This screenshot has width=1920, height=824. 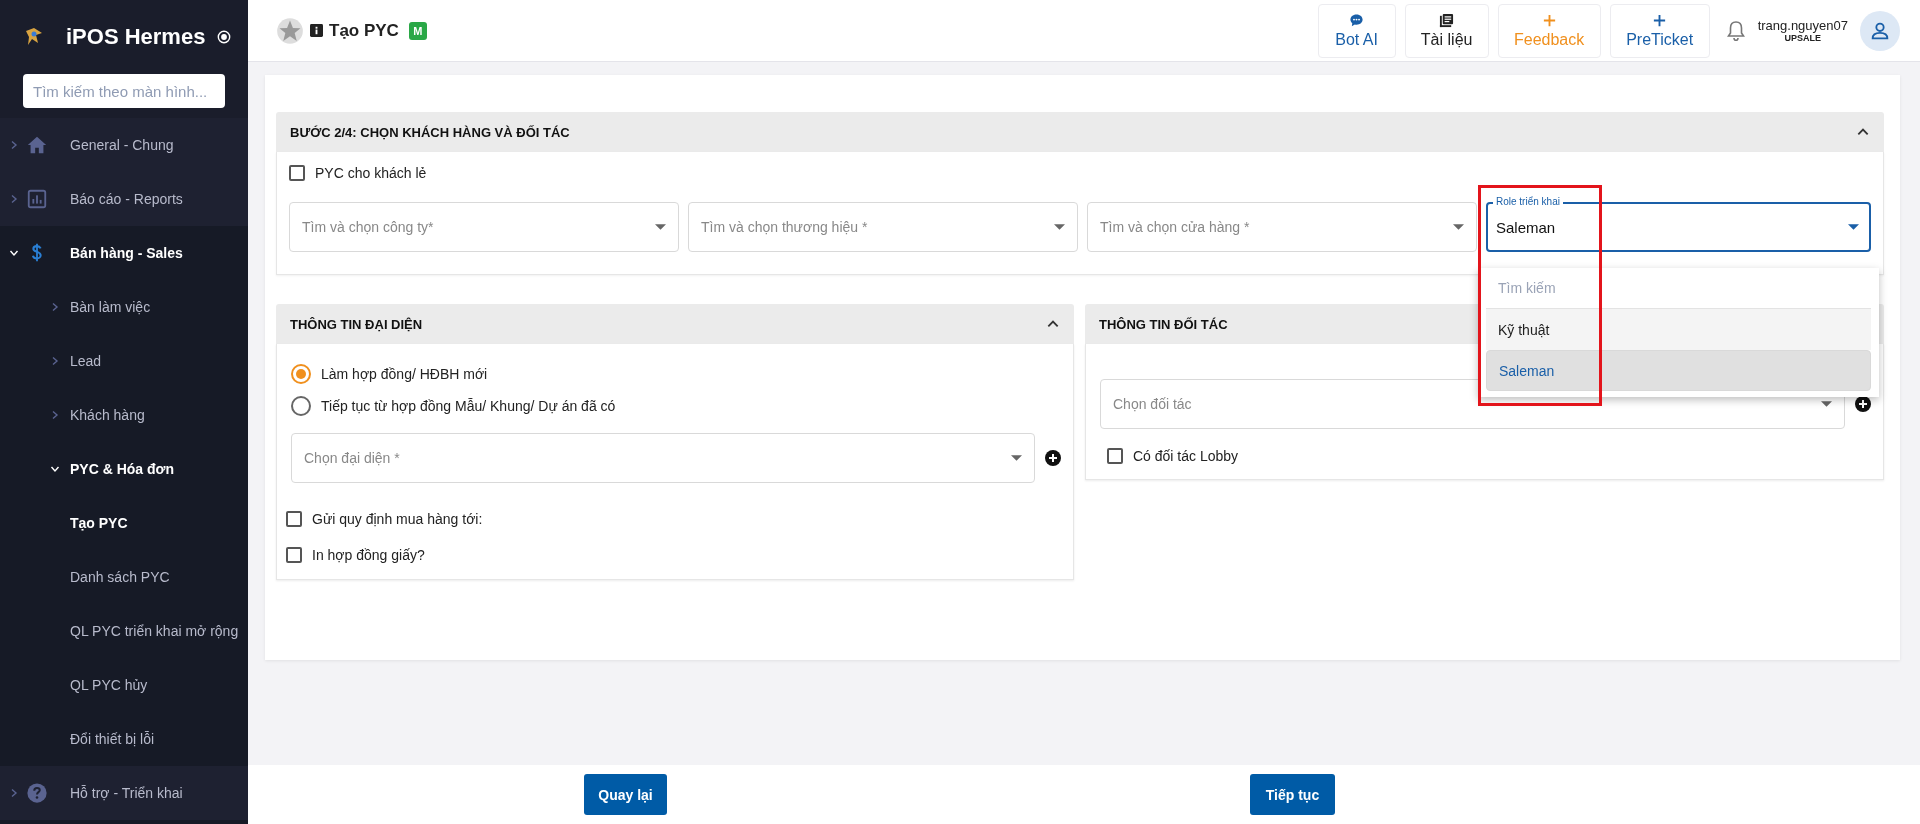 I want to click on star-logo-icon, so click(x=290, y=30).